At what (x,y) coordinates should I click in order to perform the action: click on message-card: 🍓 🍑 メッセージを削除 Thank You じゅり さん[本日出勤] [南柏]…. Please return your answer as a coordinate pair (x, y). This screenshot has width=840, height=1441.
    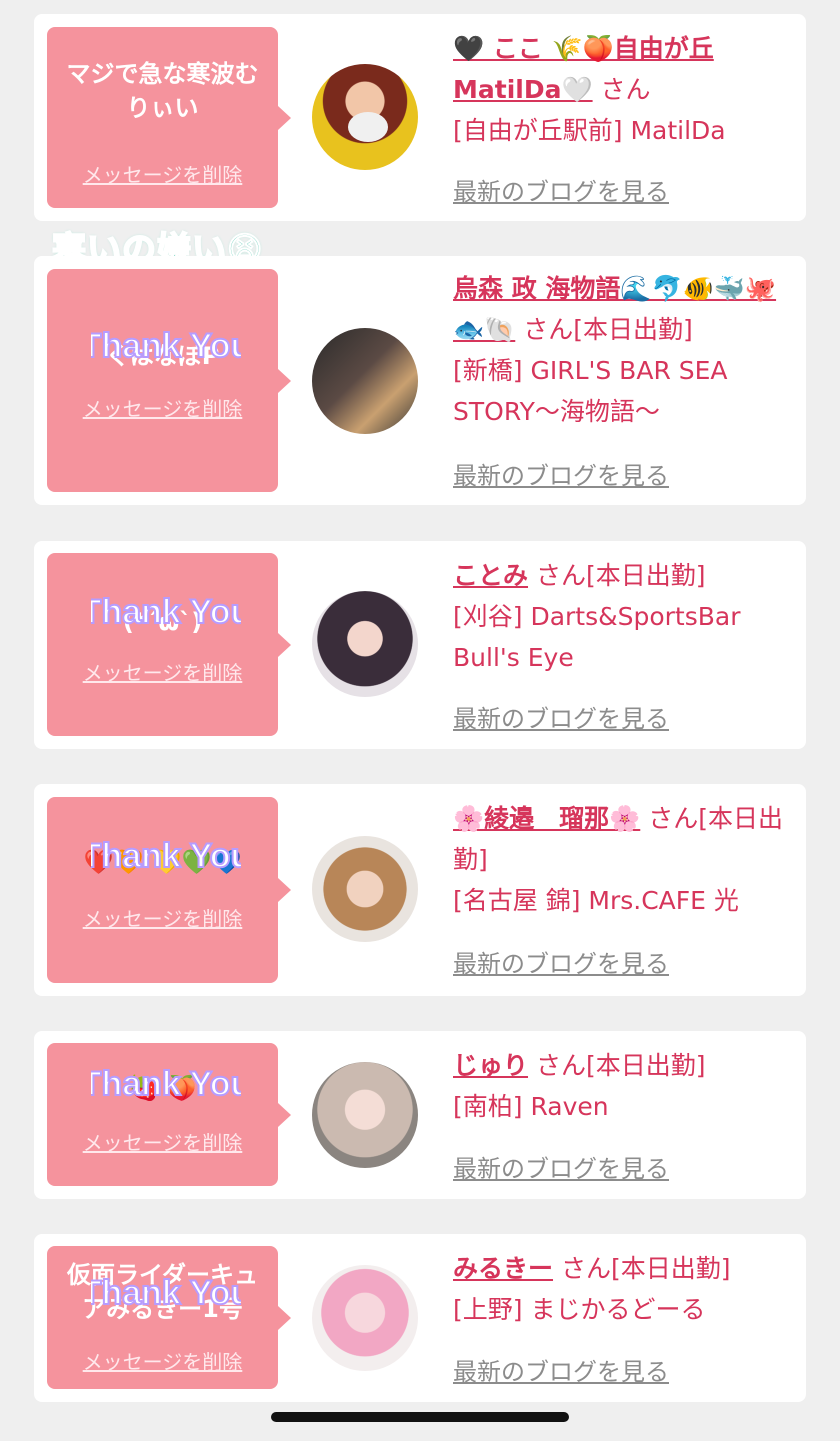
    Looking at the image, I should click on (420, 1115).